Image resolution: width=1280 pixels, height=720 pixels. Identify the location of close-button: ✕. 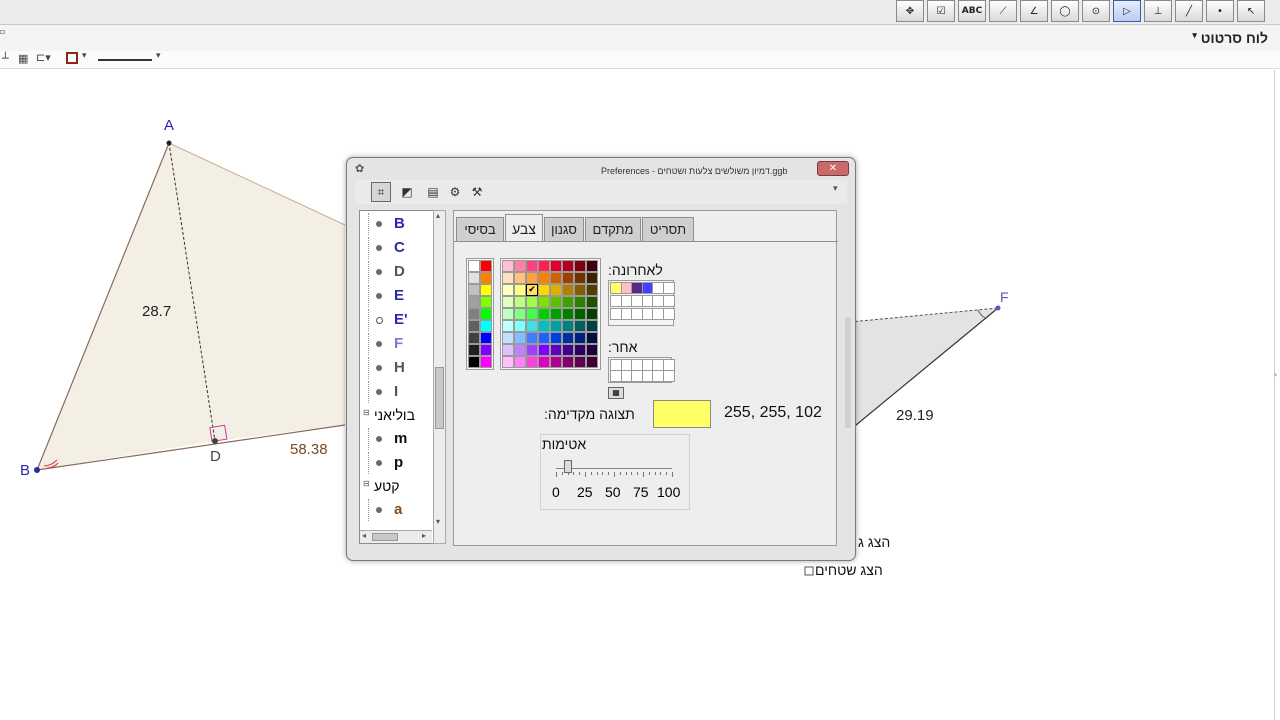
(833, 168).